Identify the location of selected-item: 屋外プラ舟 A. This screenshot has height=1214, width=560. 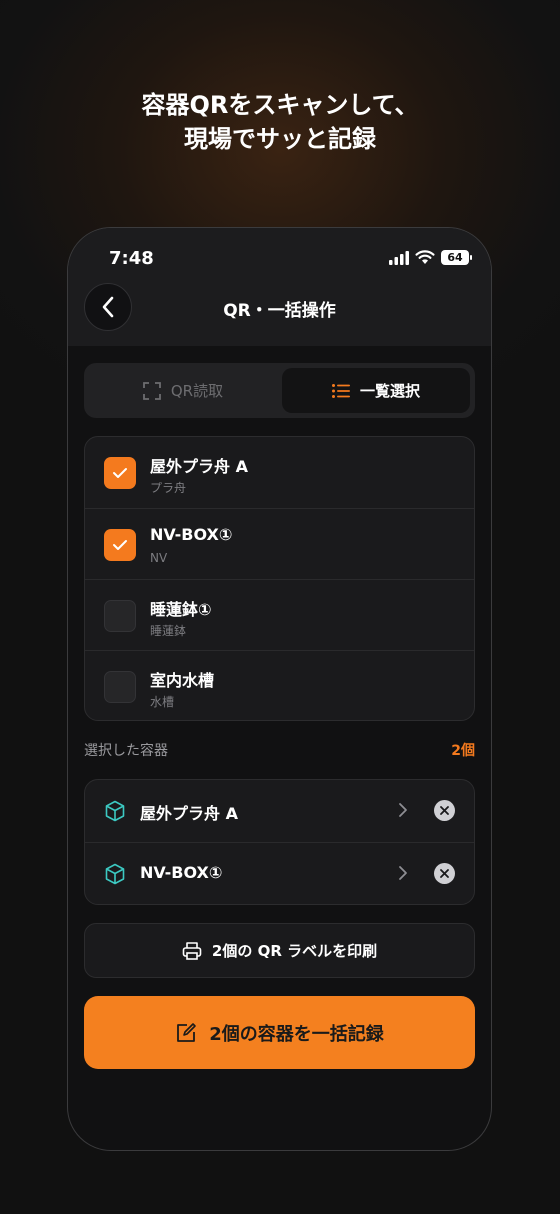
(279, 811).